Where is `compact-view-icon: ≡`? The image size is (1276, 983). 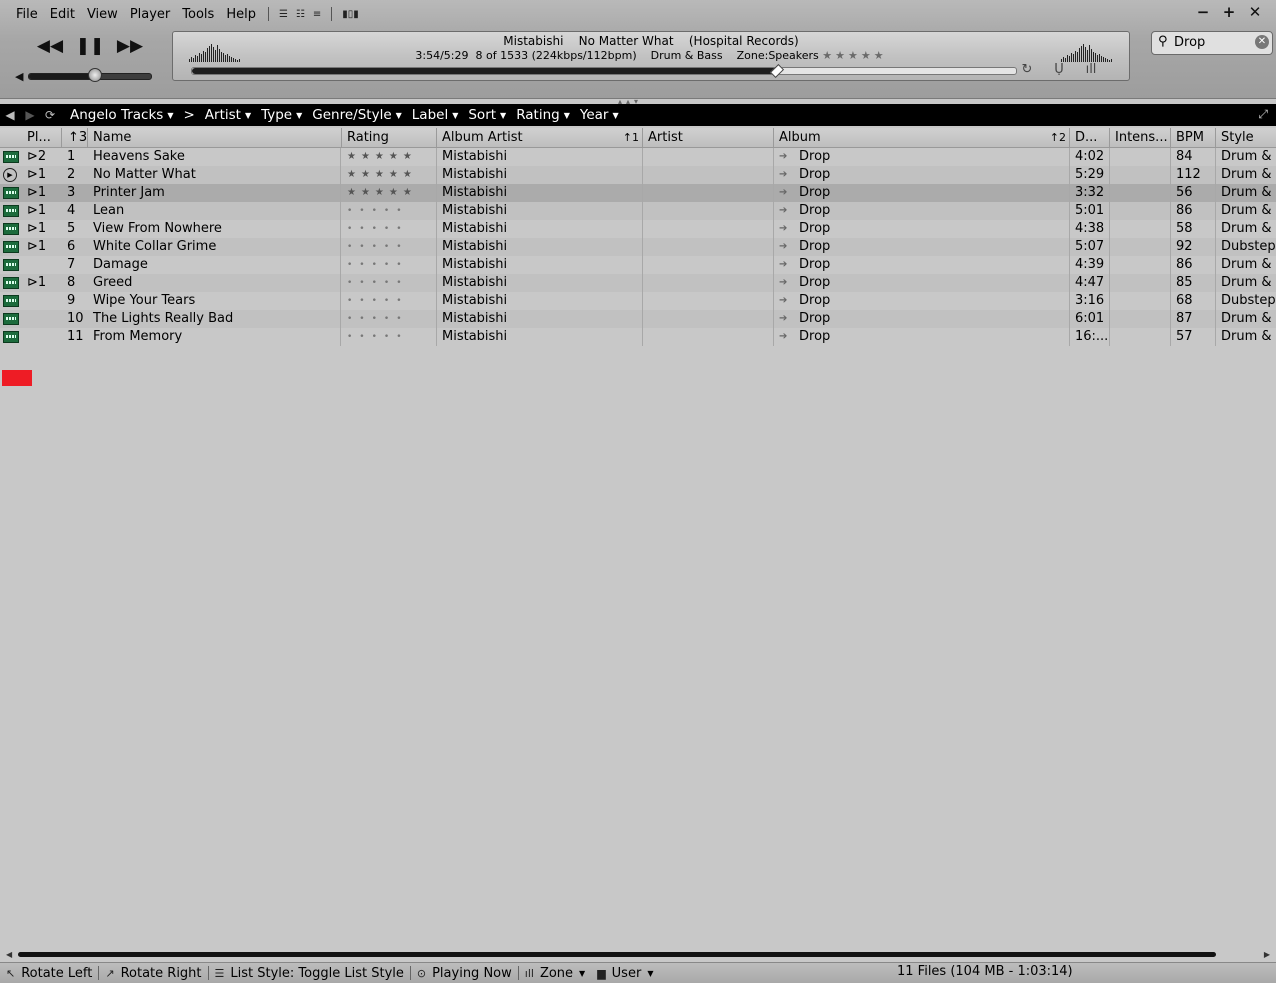
compact-view-icon: ≡ is located at coordinates (317, 14).